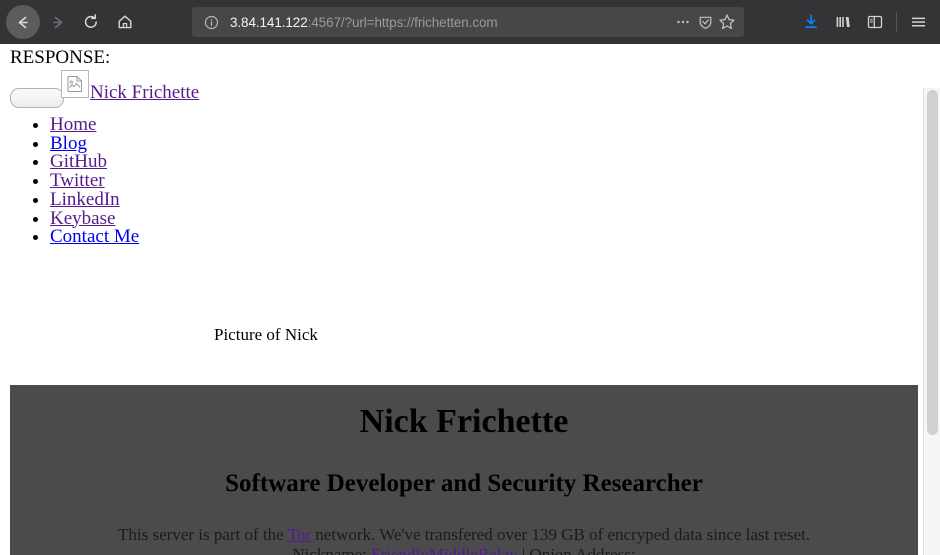 Image resolution: width=940 pixels, height=555 pixels. What do you see at coordinates (299, 534) in the screenshot?
I see `tor-link: Tor` at bounding box center [299, 534].